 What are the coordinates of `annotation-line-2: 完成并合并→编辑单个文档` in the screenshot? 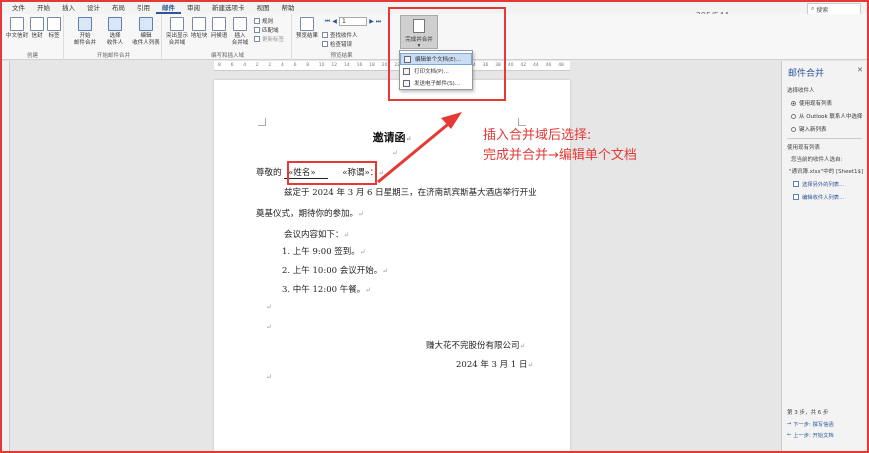 It's located at (560, 155).